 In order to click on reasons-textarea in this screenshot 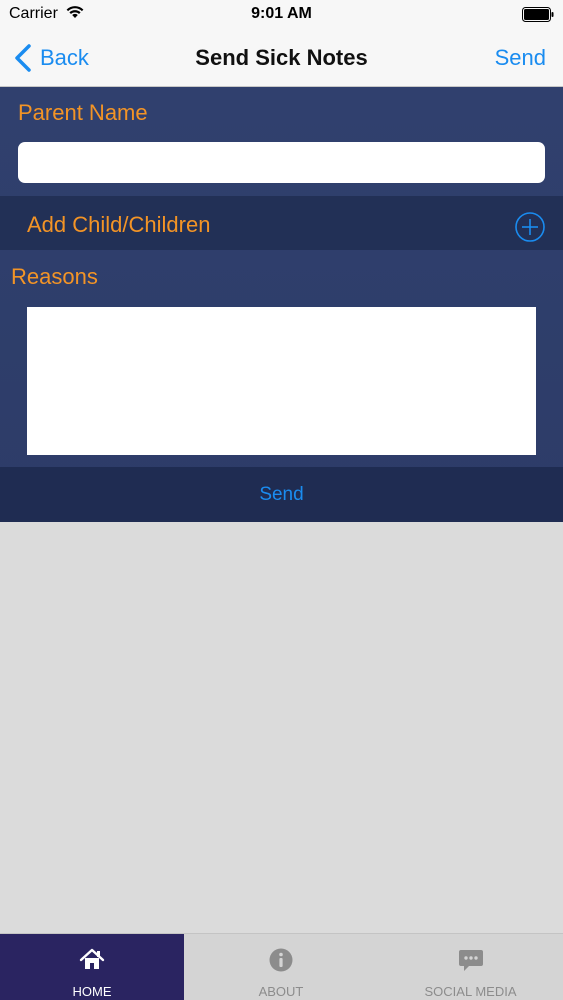, I will do `click(281, 381)`.